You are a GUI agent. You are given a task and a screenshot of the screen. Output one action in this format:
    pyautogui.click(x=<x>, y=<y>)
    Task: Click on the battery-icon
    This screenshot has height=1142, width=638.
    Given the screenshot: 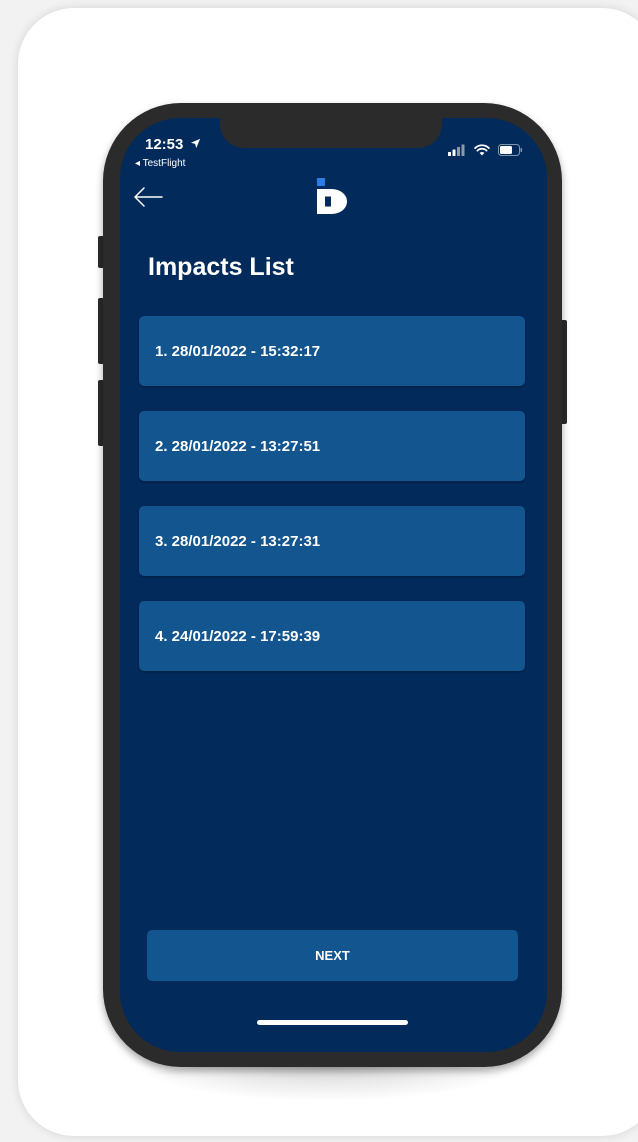 What is the action you would take?
    pyautogui.click(x=510, y=150)
    